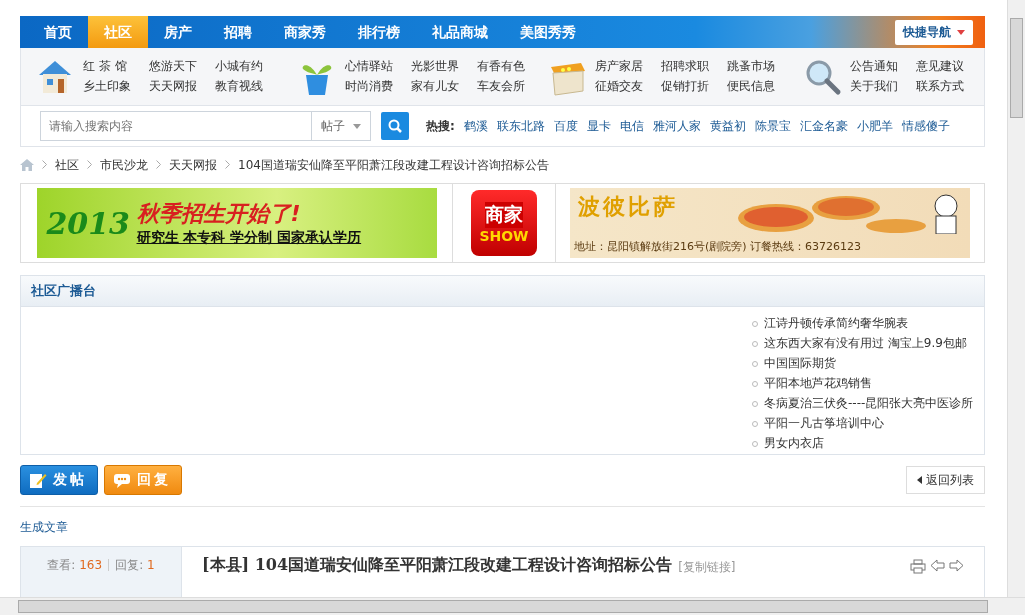  What do you see at coordinates (135, 565) in the screenshot?
I see `replies-count: 回复: 1` at bounding box center [135, 565].